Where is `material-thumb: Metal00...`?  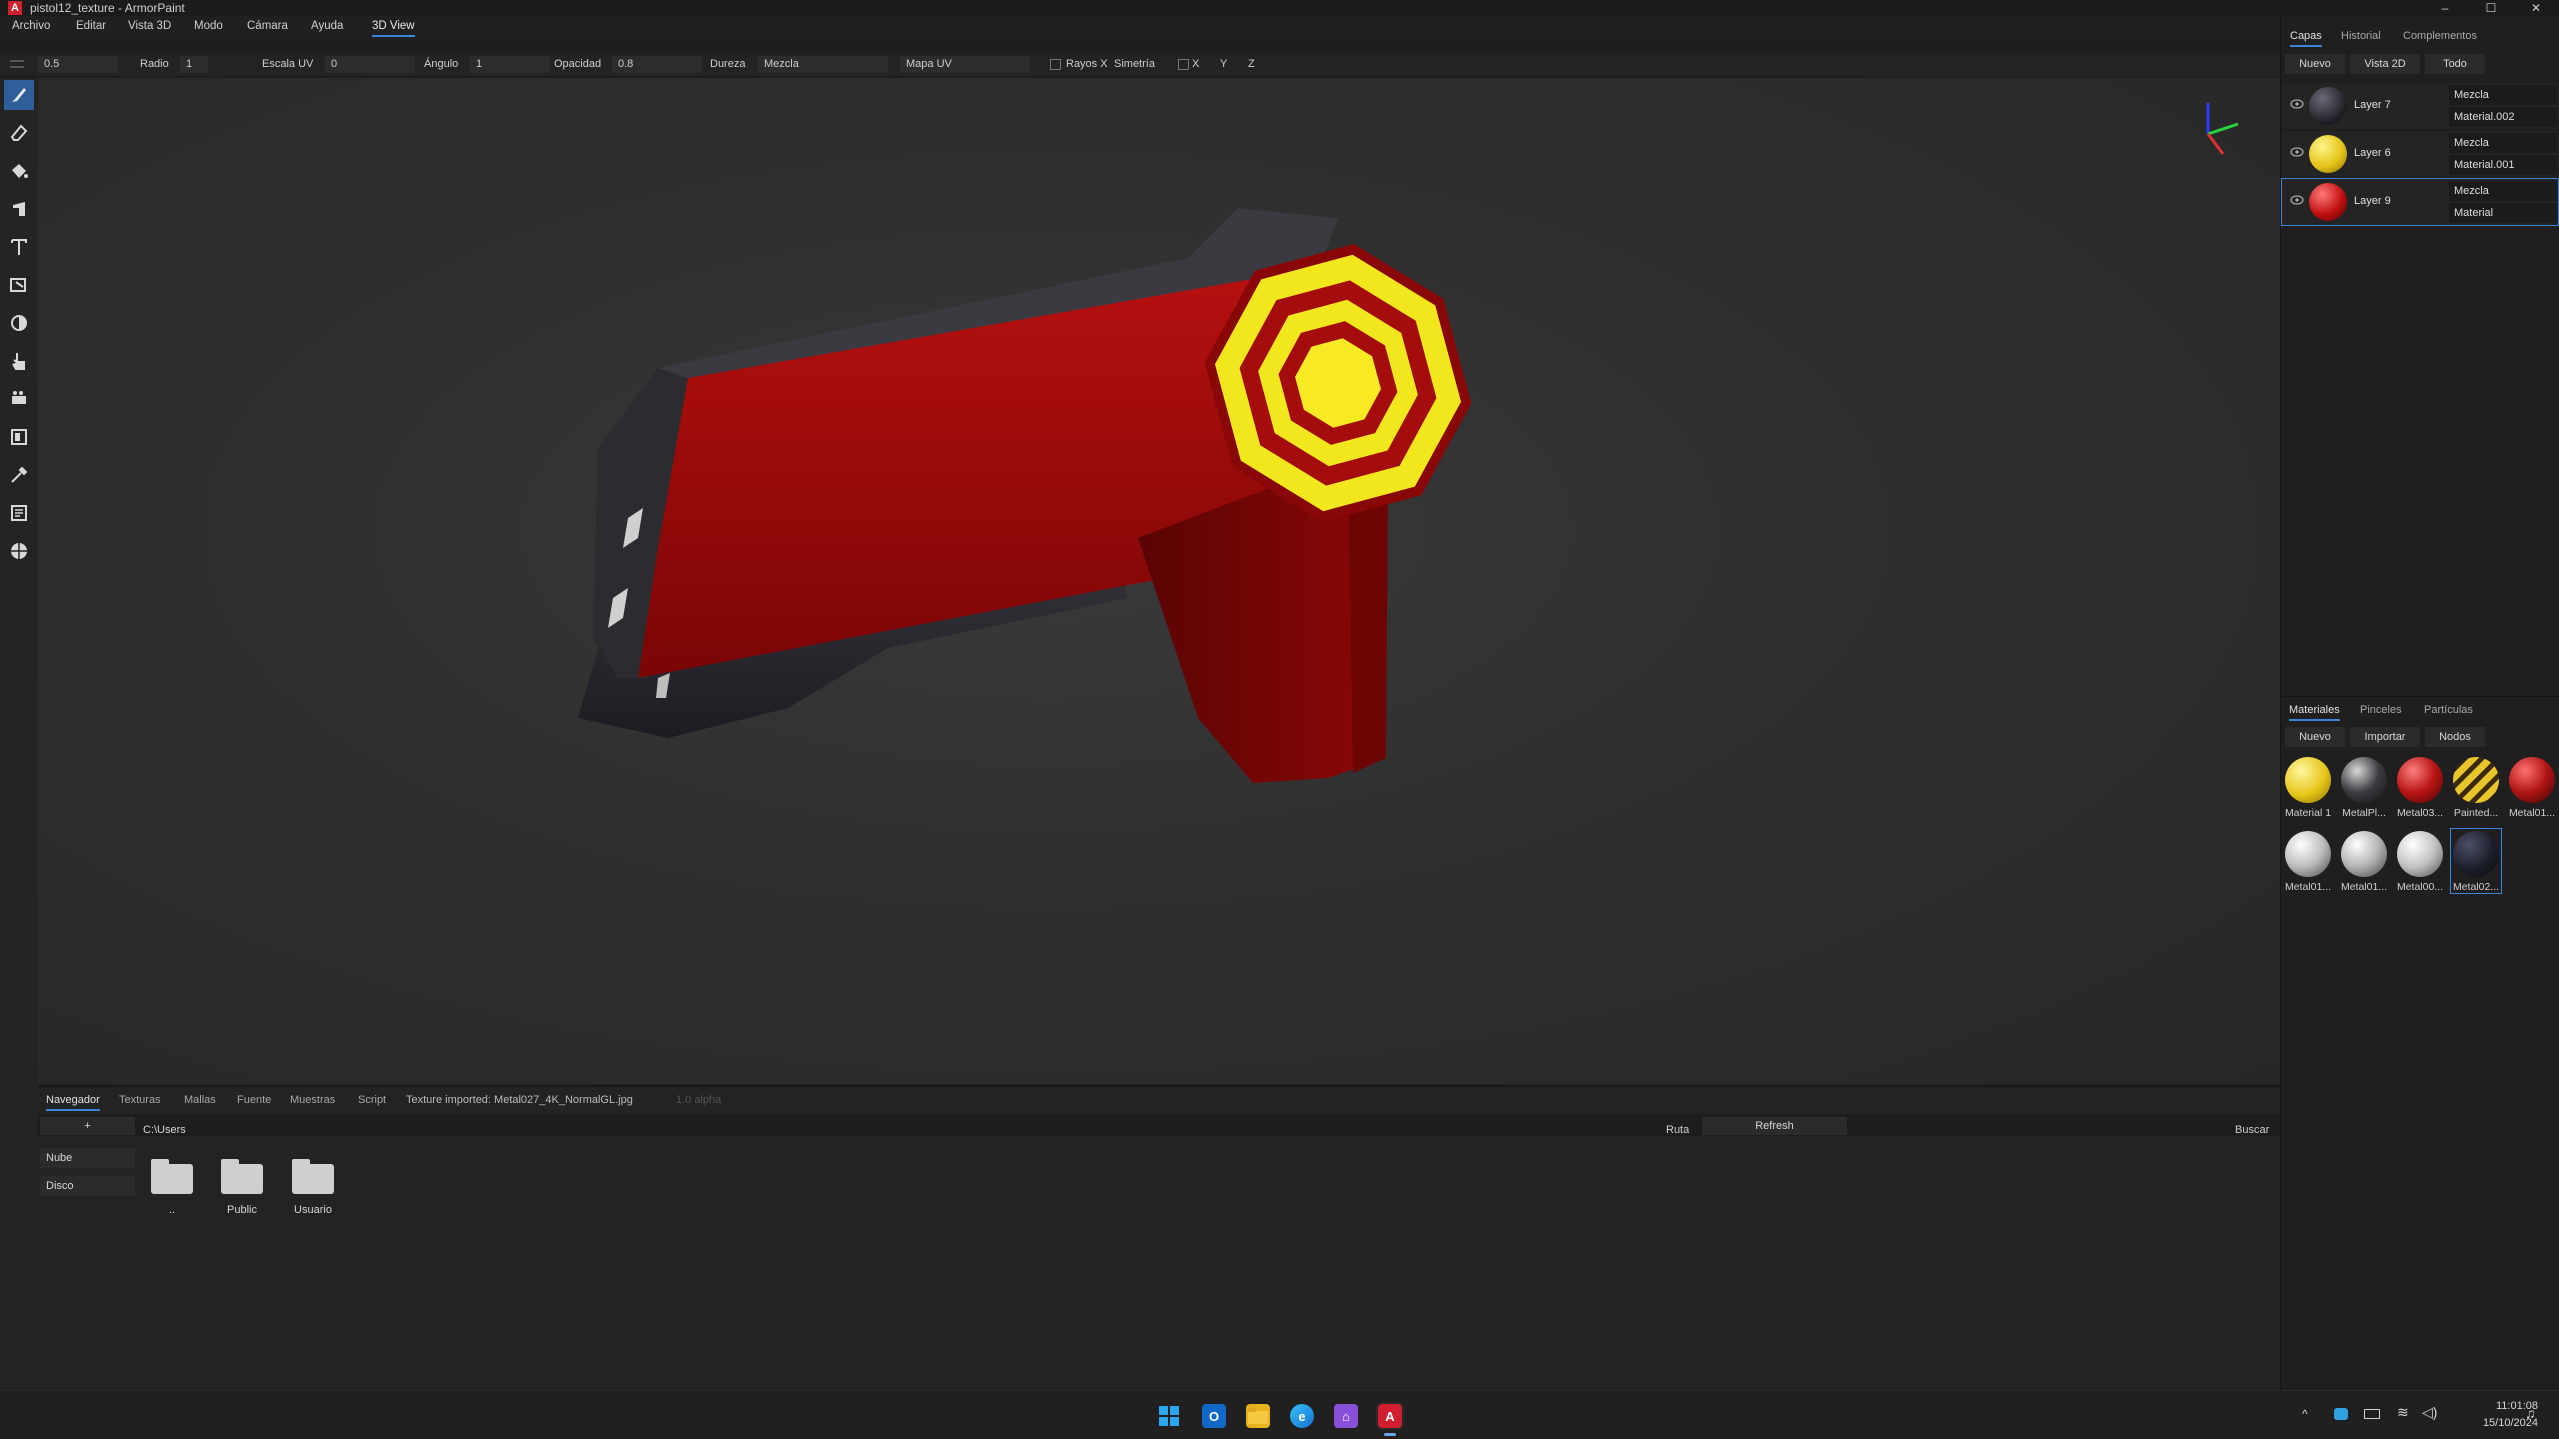
material-thumb: Metal00... is located at coordinates (2420, 862).